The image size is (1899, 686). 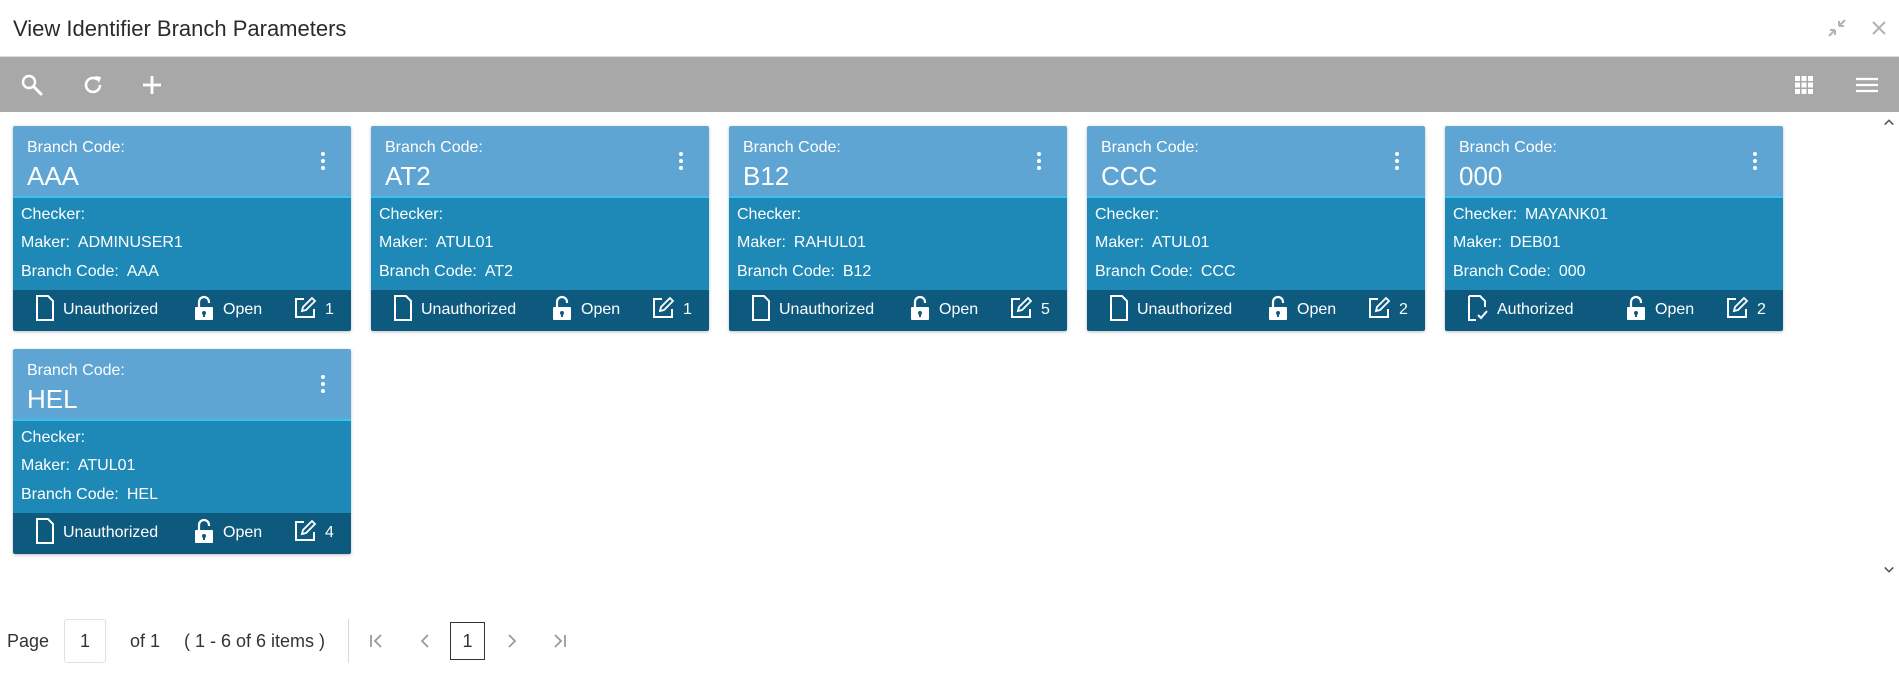 I want to click on page-of-label: of 1, so click(x=145, y=641).